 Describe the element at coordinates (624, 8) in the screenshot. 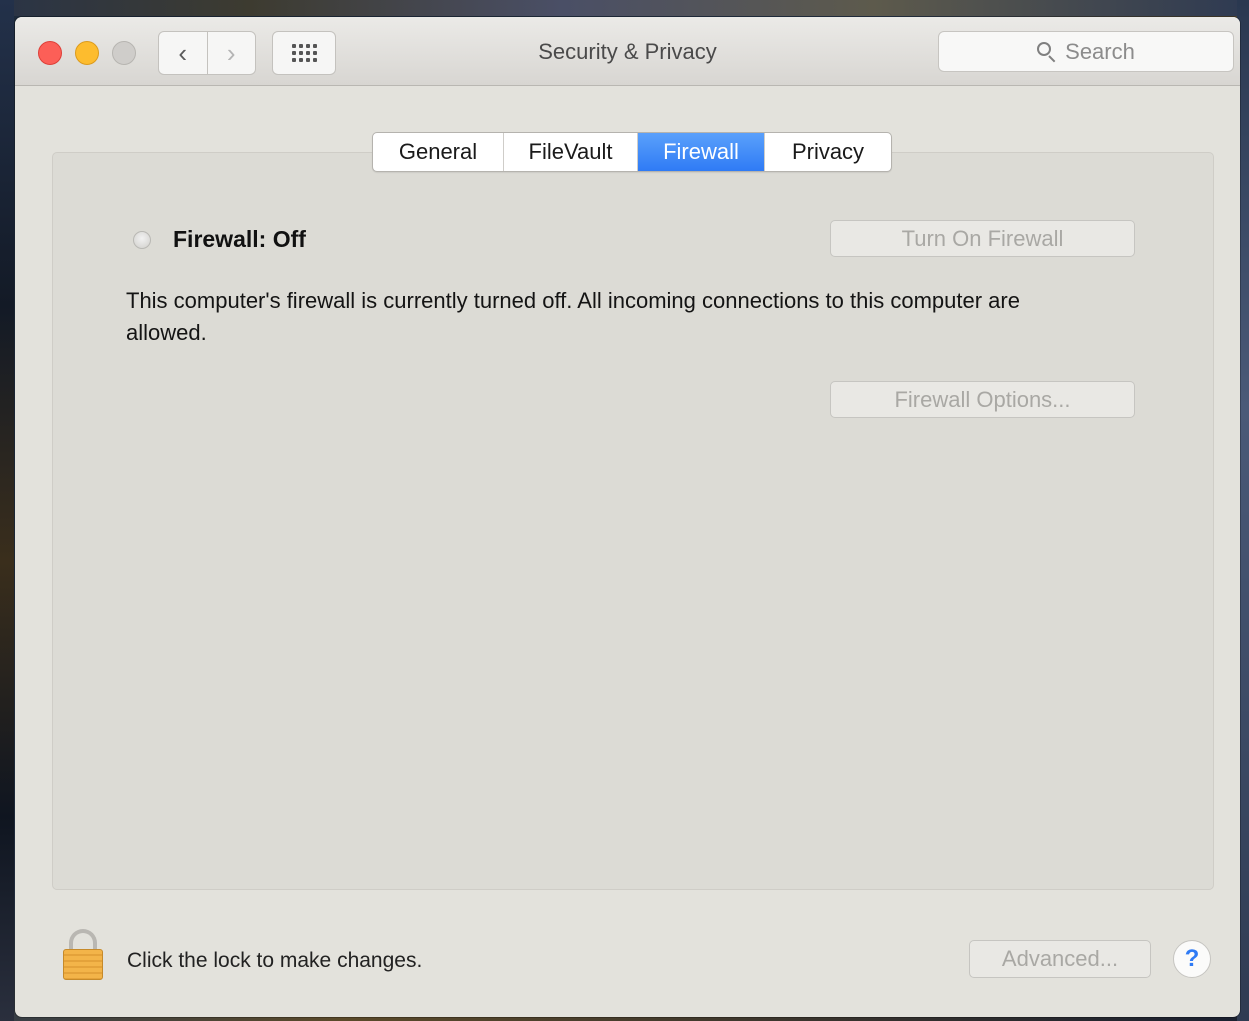

I see `desktop-background-top` at that location.